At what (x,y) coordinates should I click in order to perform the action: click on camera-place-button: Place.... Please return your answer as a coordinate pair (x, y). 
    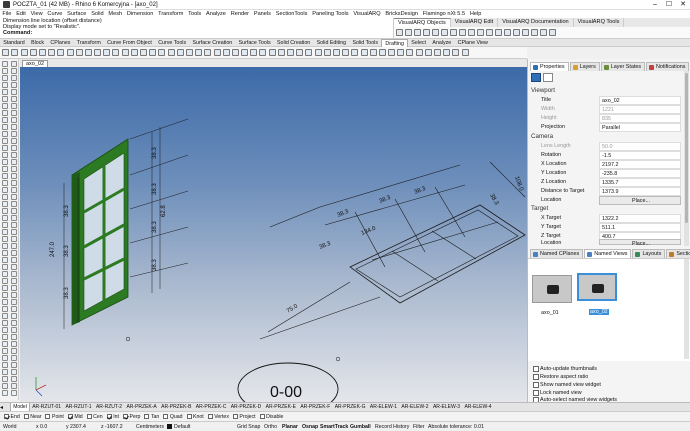
    Looking at the image, I should click on (640, 200).